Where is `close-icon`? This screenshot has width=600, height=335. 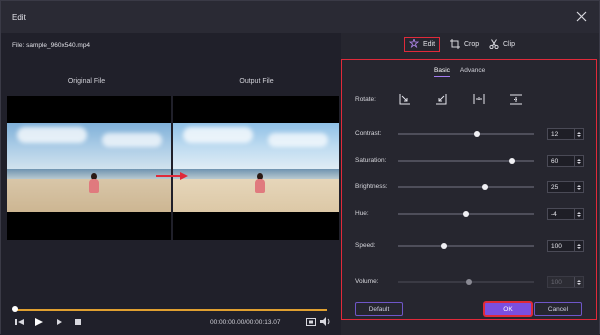 close-icon is located at coordinates (581, 16).